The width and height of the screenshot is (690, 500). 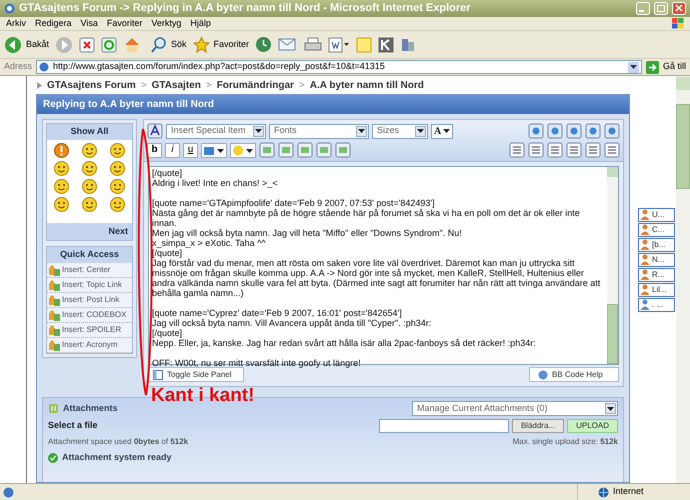 I want to click on attachment-status-text: Attachment system ready, so click(x=117, y=457).